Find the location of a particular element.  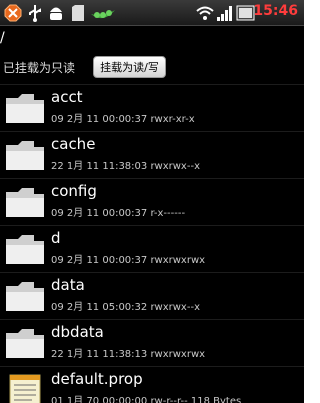

file-name: d is located at coordinates (56, 238).